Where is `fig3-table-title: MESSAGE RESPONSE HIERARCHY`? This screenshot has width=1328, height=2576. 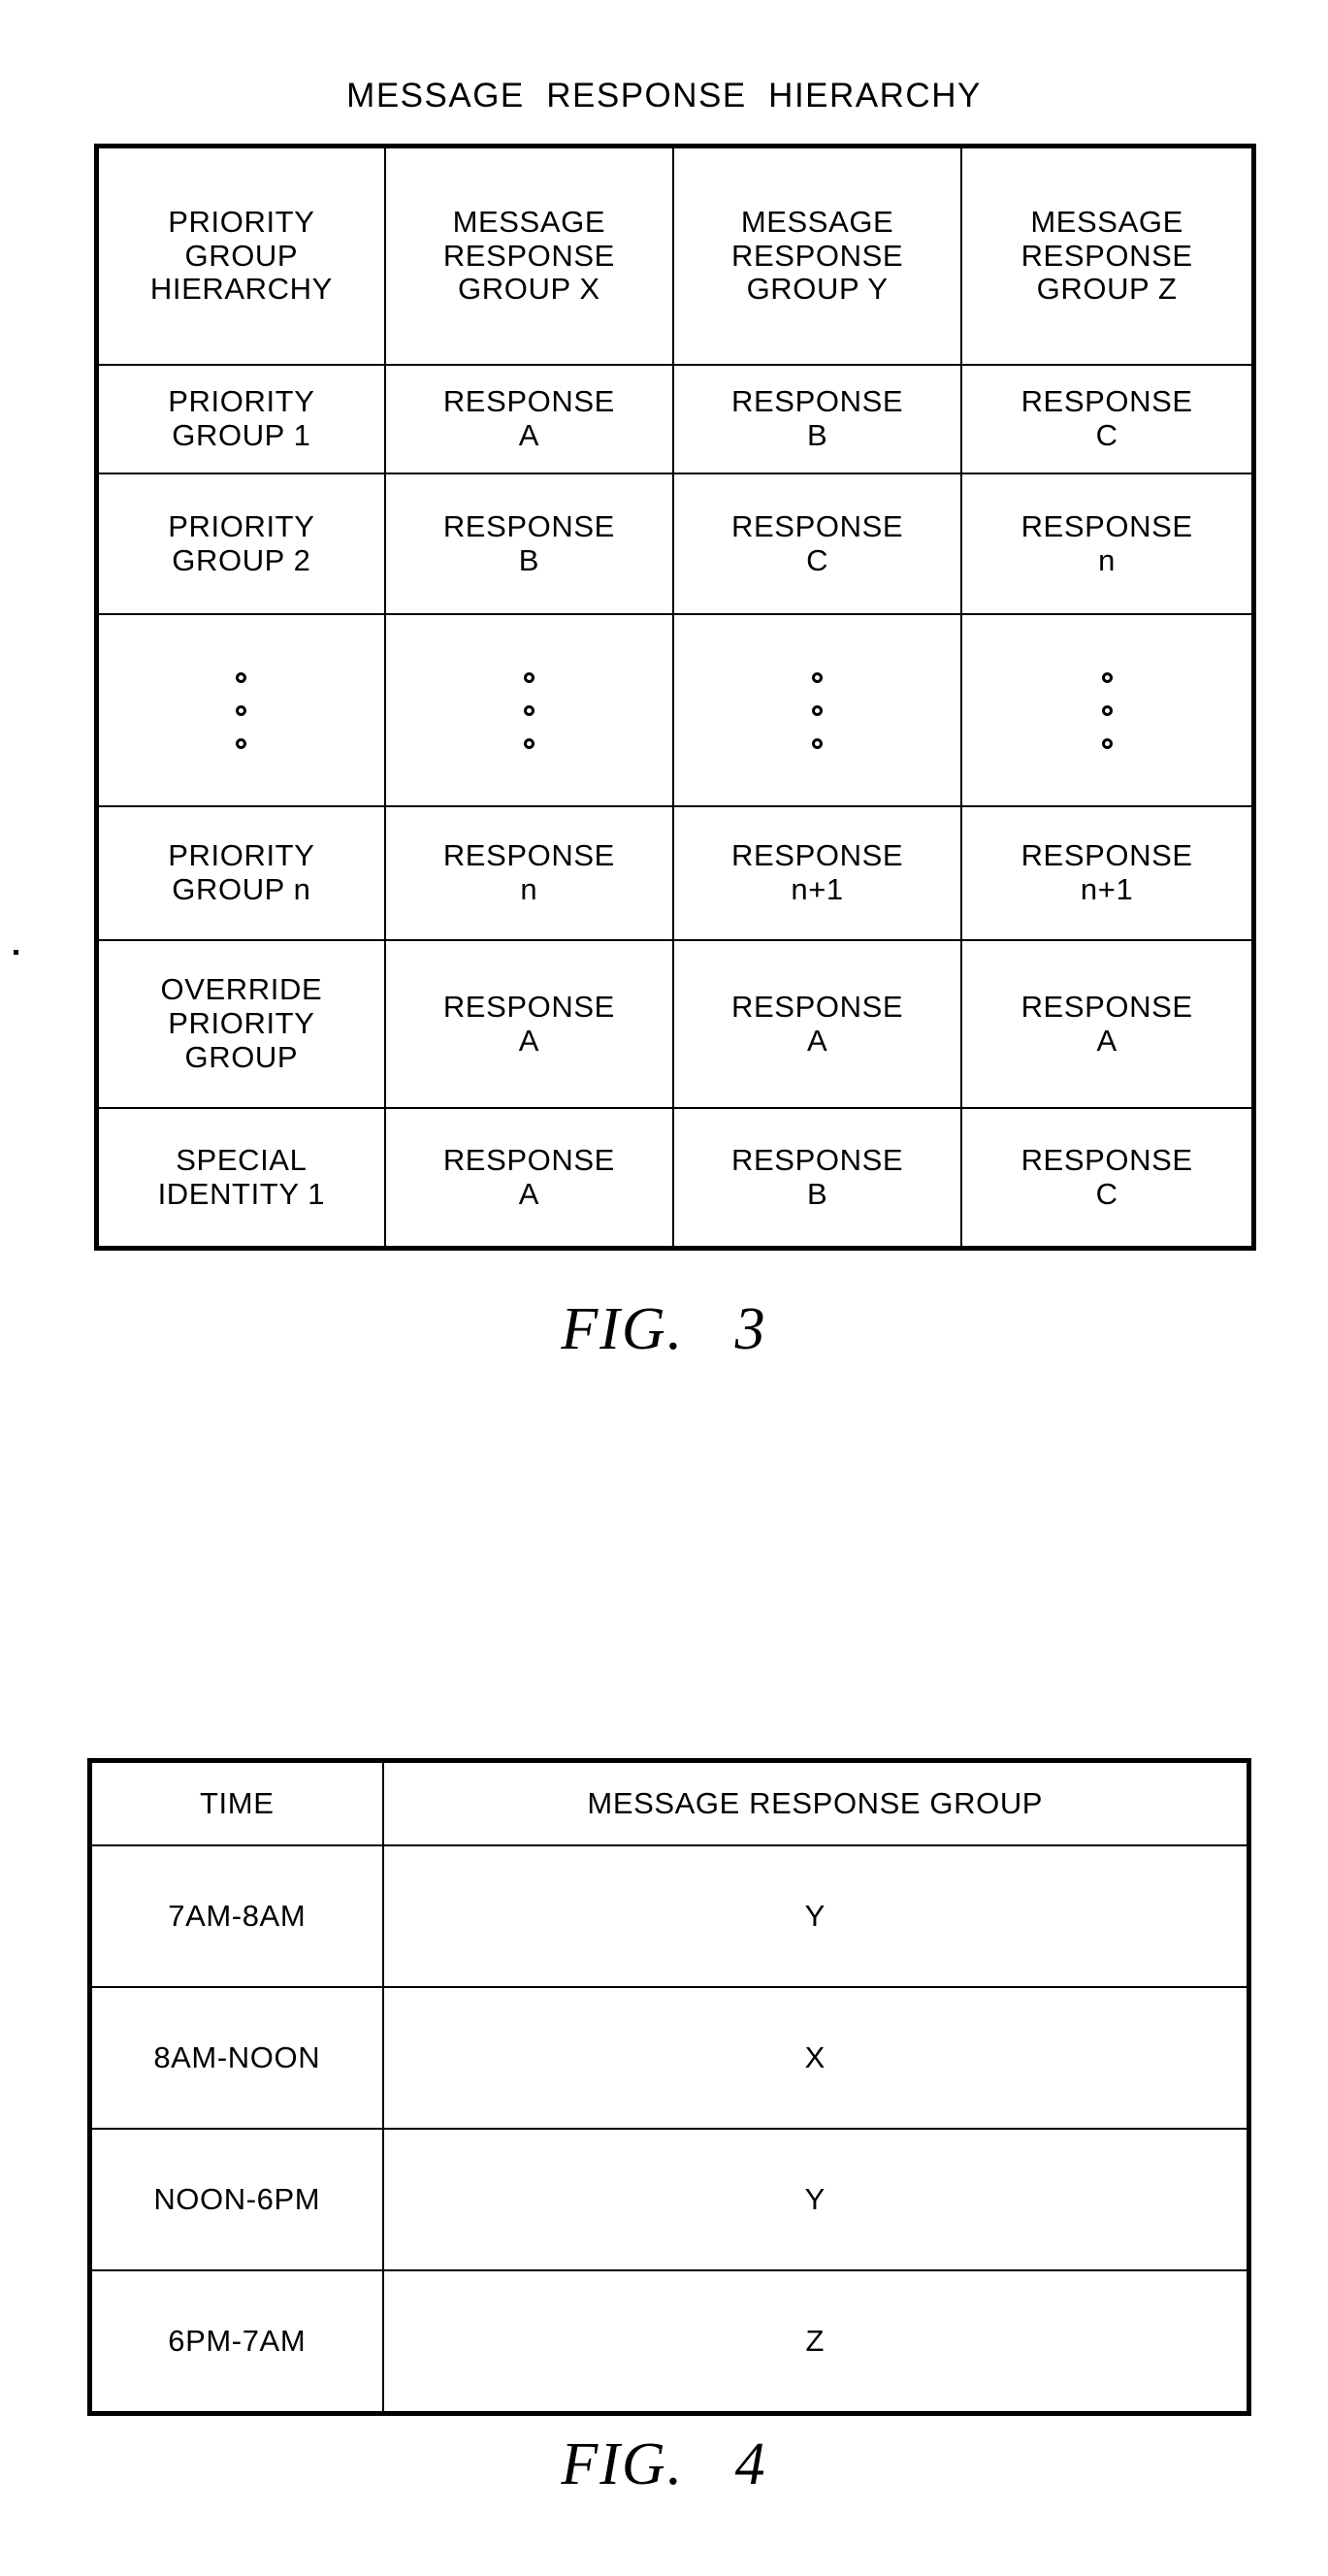
fig3-table-title: MESSAGE RESPONSE HIERARCHY is located at coordinates (664, 96).